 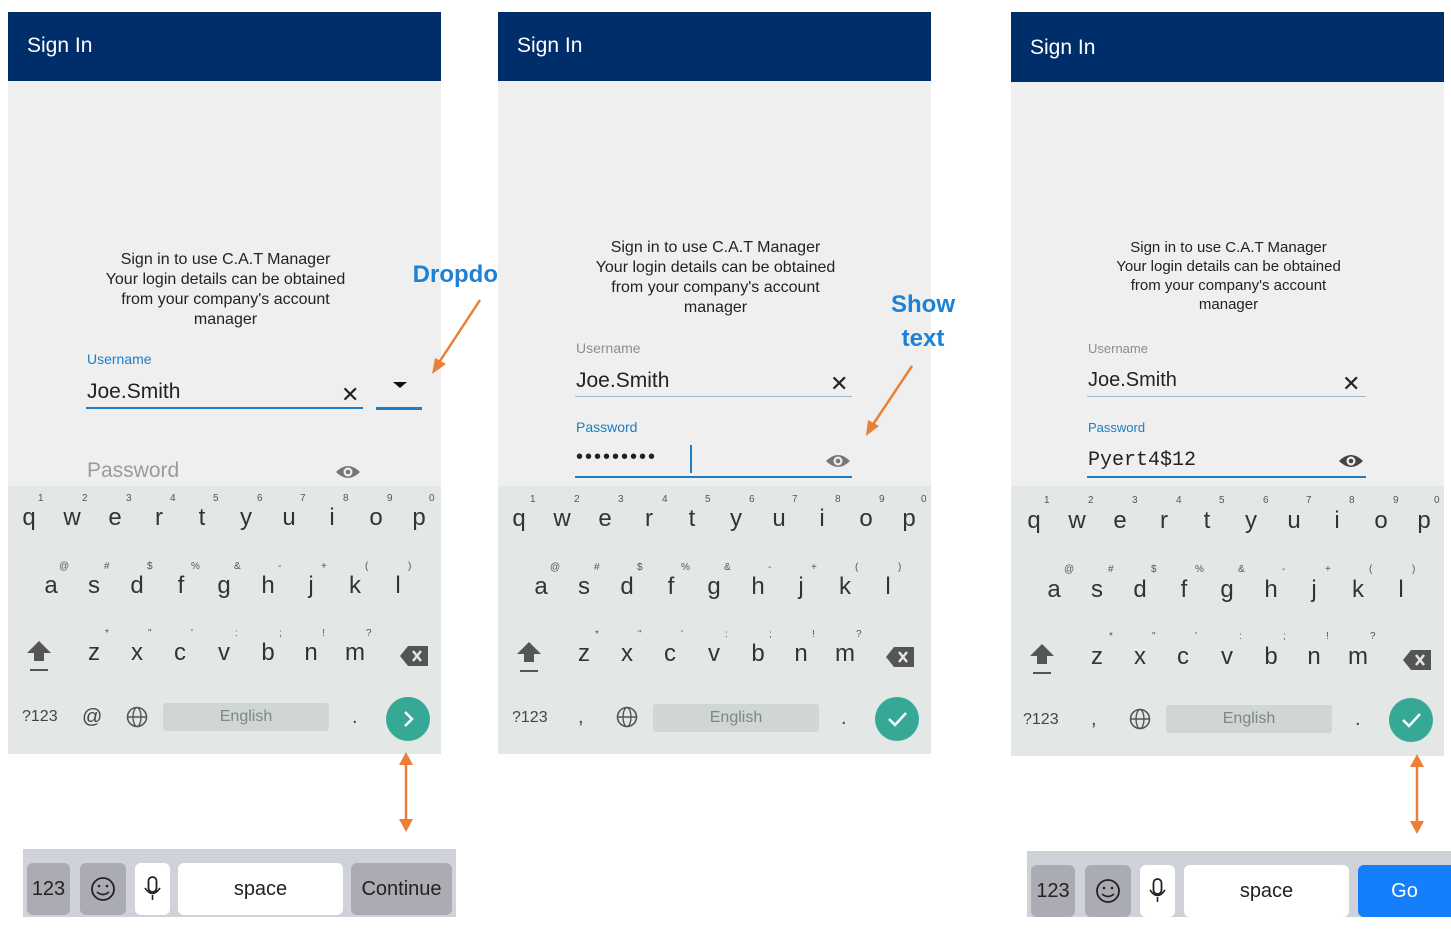 What do you see at coordinates (133, 471) in the screenshot?
I see `password-field: Password` at bounding box center [133, 471].